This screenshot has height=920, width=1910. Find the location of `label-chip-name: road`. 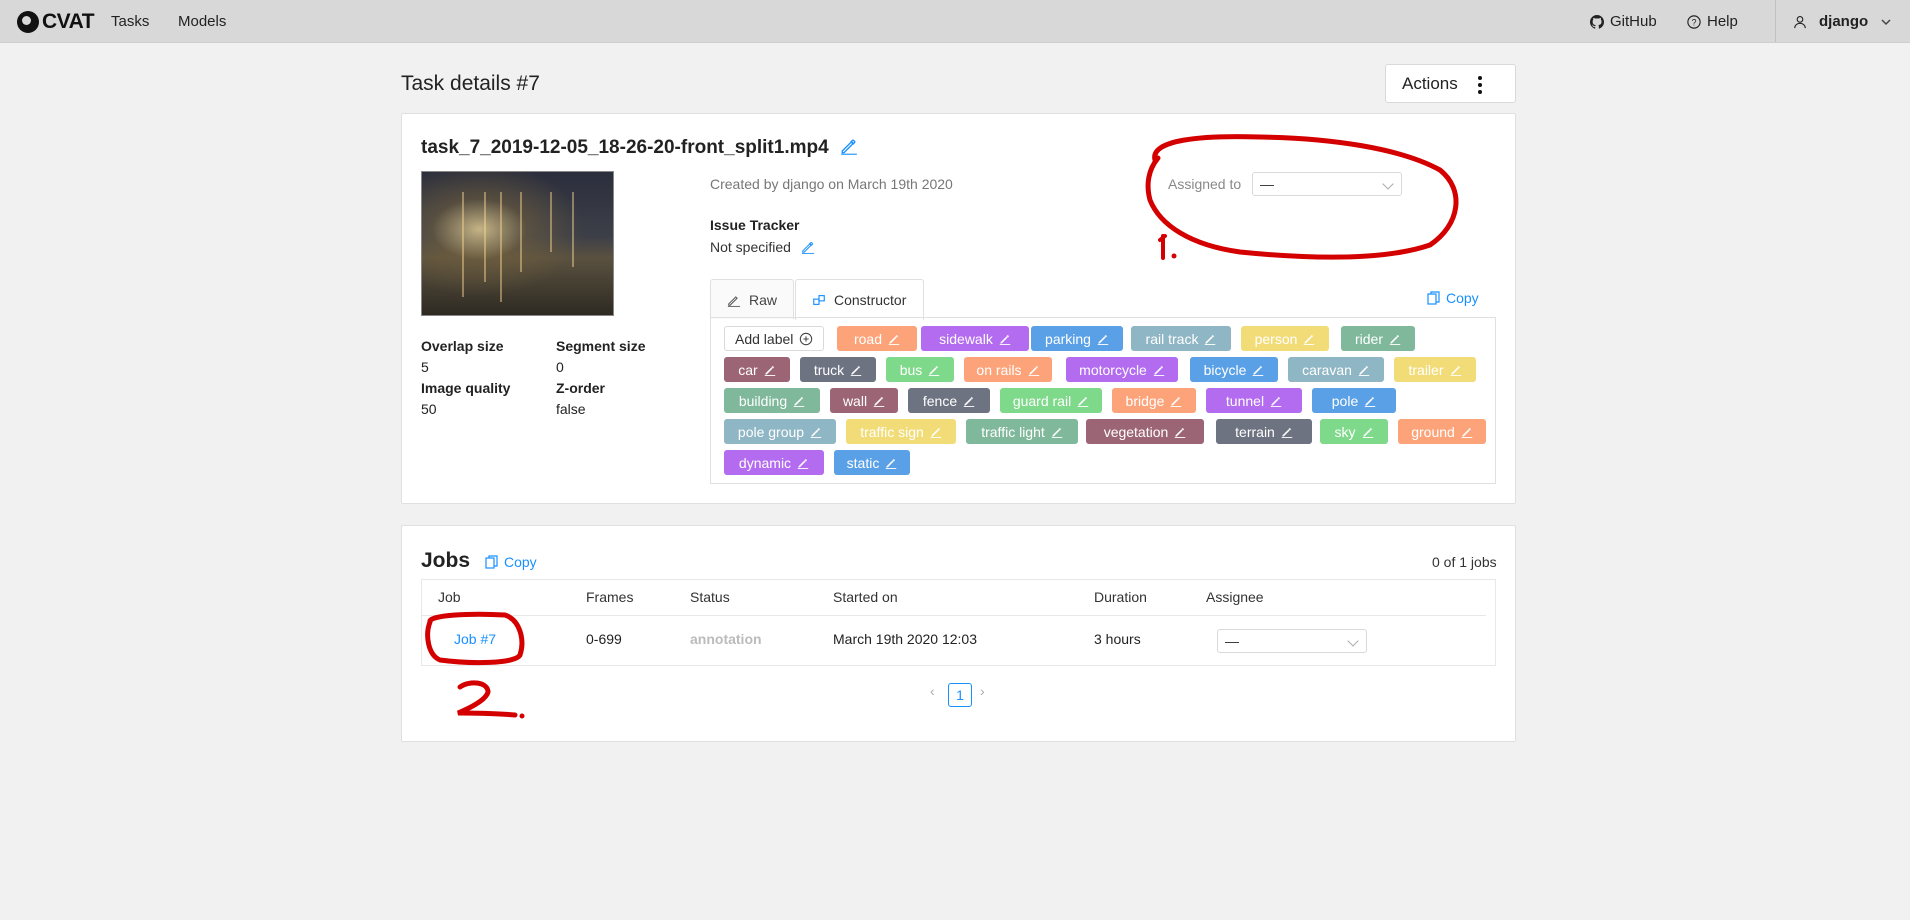

label-chip-name: road is located at coordinates (868, 338).